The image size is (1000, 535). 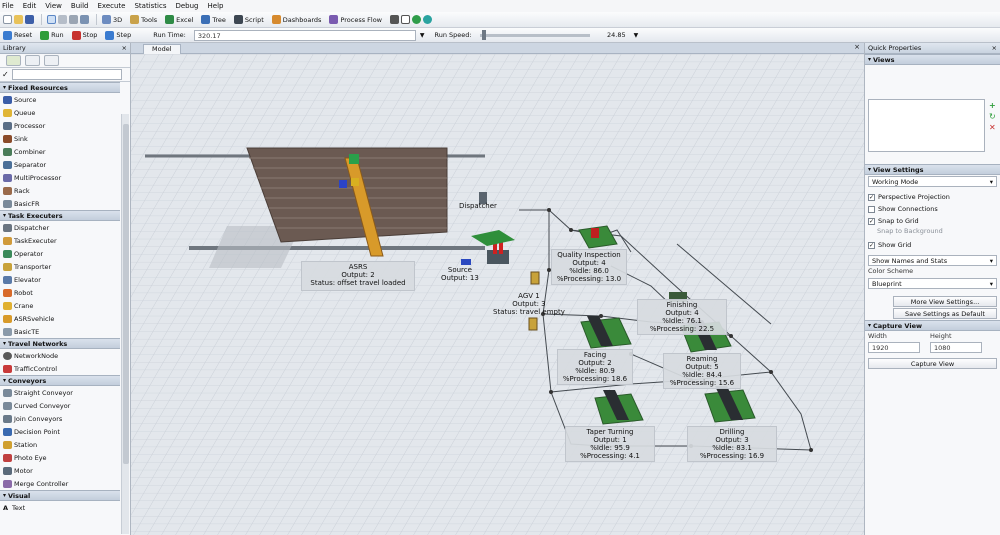 I want to click on menu-edit: Edit, so click(x=30, y=6).